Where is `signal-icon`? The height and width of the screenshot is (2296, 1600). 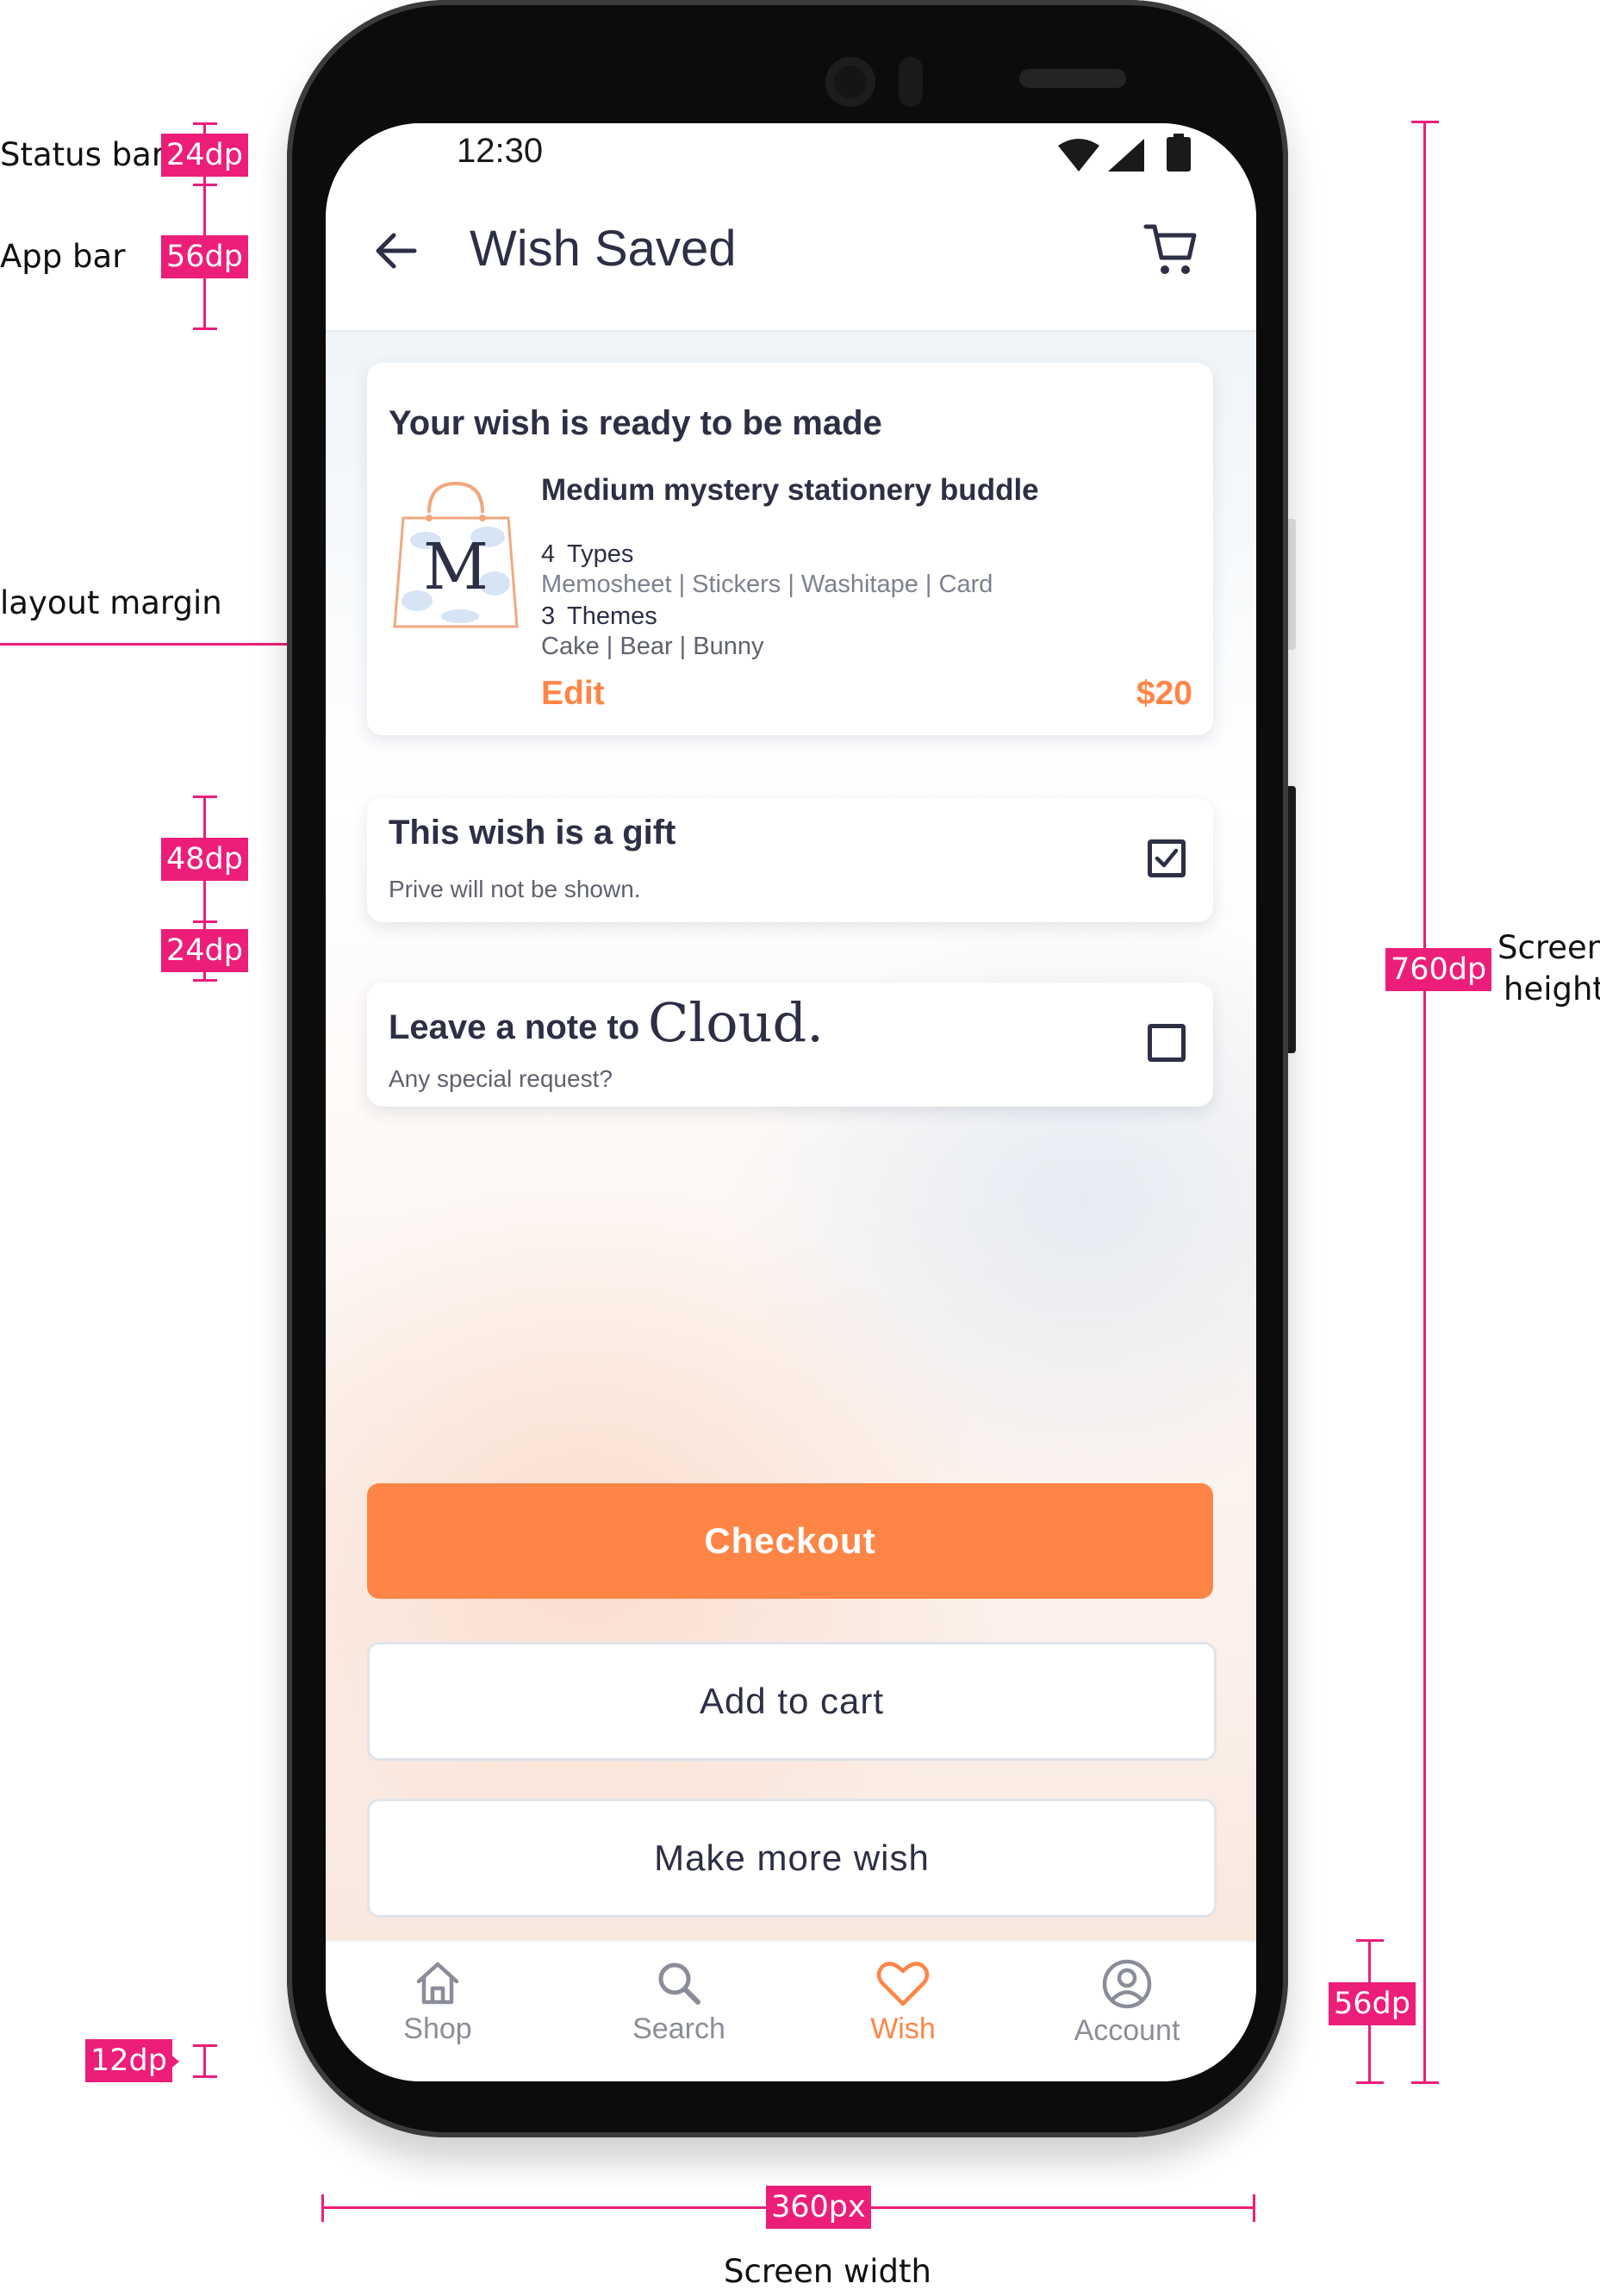
signal-icon is located at coordinates (1126, 155).